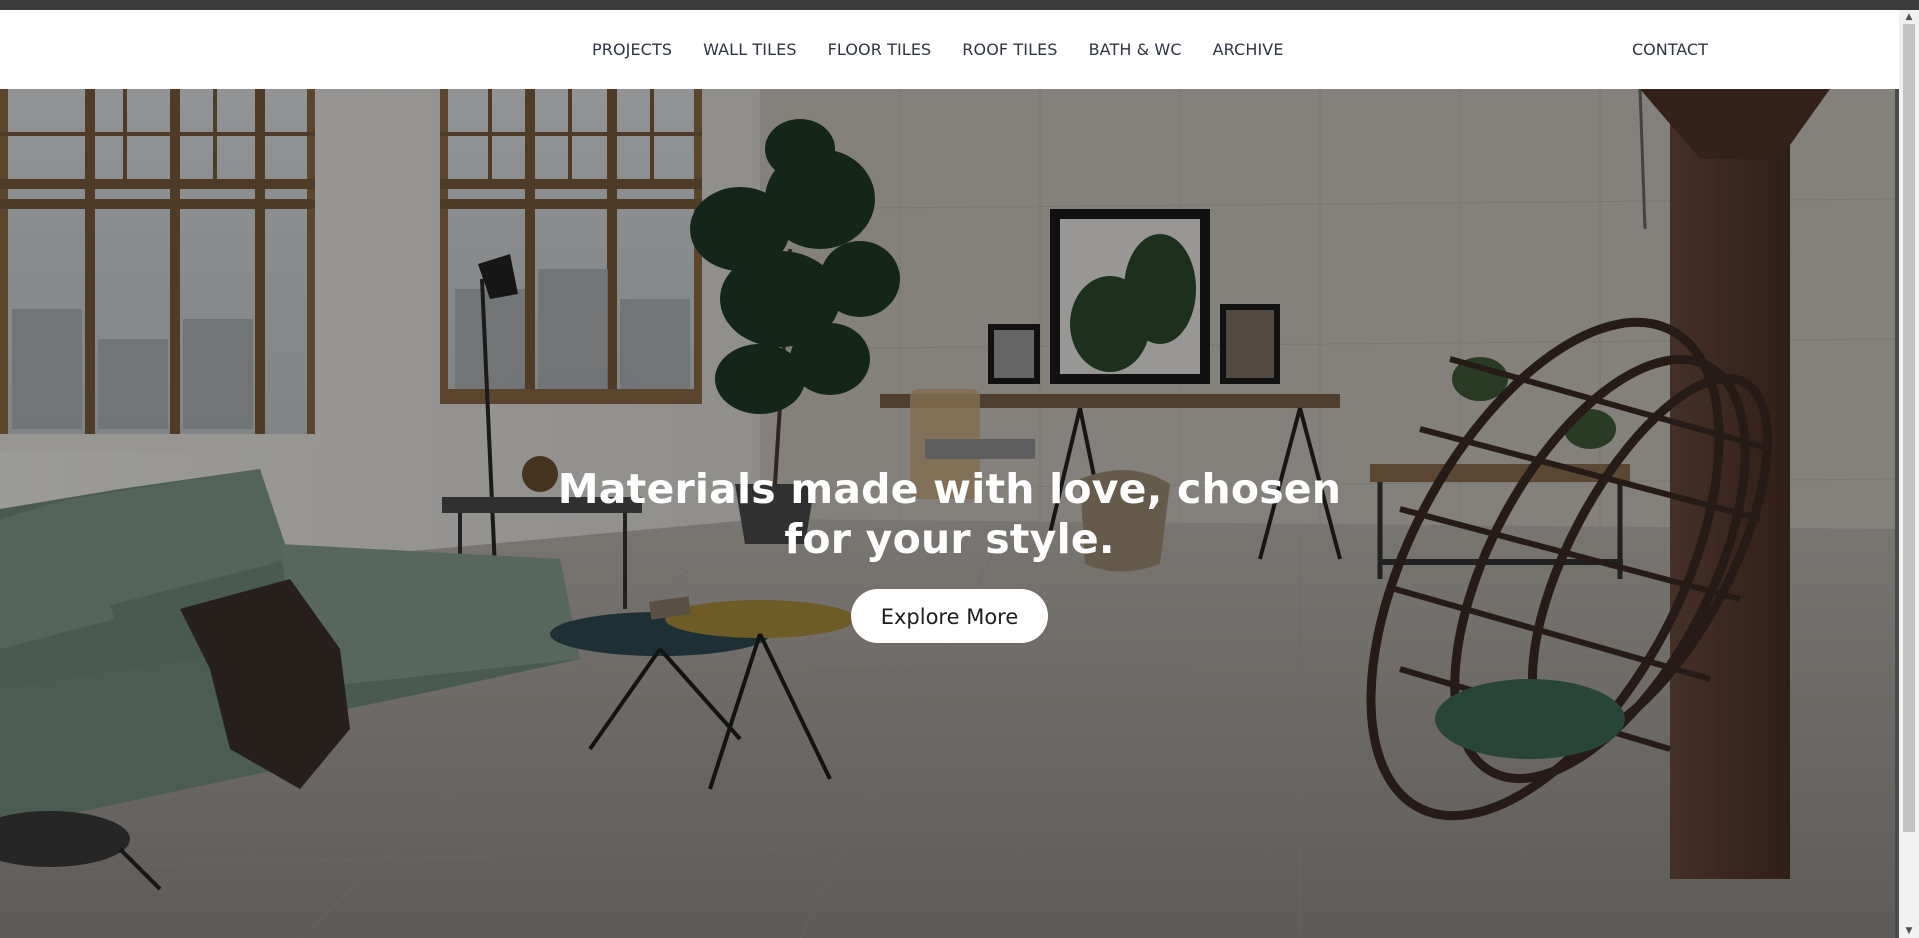 Image resolution: width=1919 pixels, height=938 pixels. I want to click on explore-more-button: Explore More, so click(949, 616).